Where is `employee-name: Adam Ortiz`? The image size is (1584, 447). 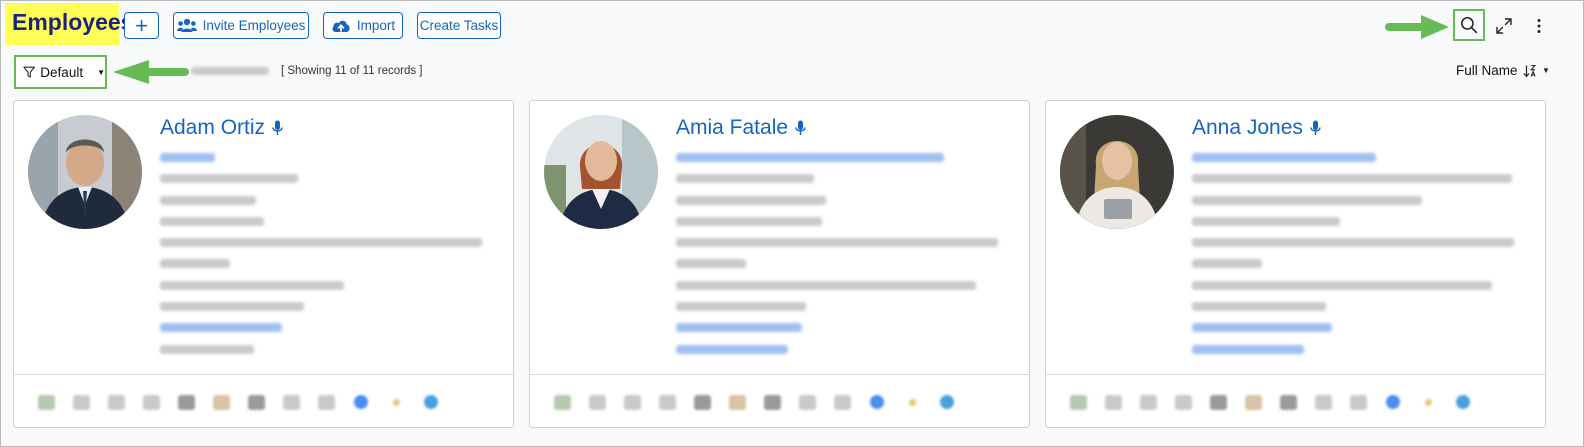 employee-name: Adam Ortiz is located at coordinates (212, 128).